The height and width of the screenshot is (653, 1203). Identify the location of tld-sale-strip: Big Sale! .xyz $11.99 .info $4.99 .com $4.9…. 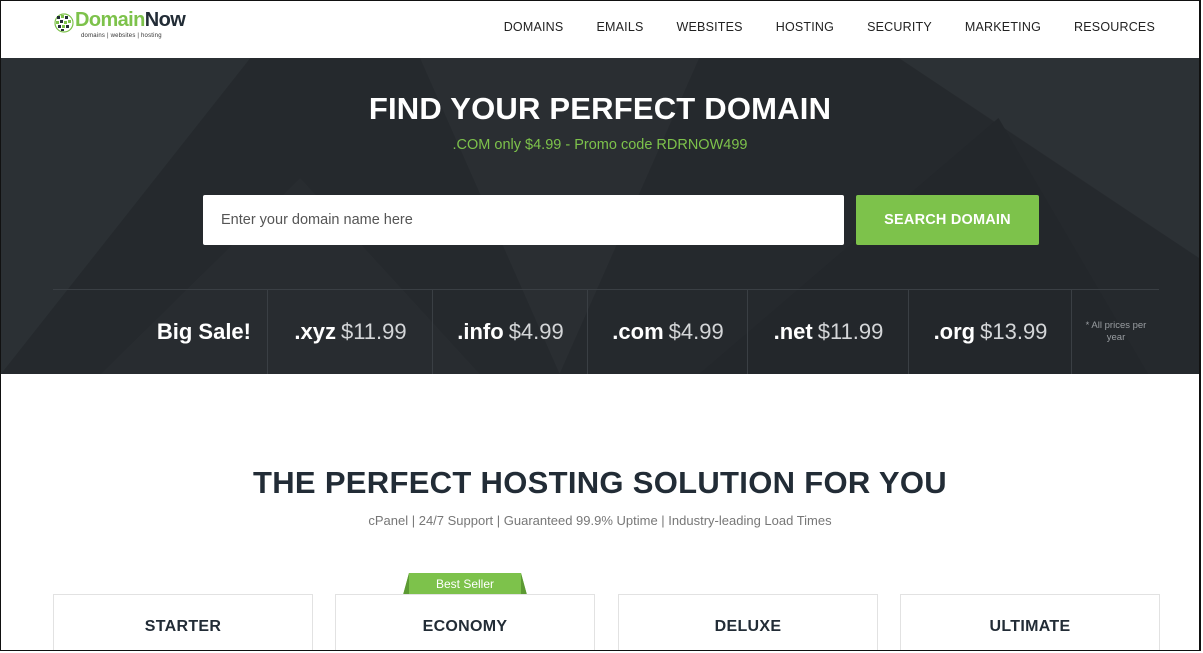
(606, 331).